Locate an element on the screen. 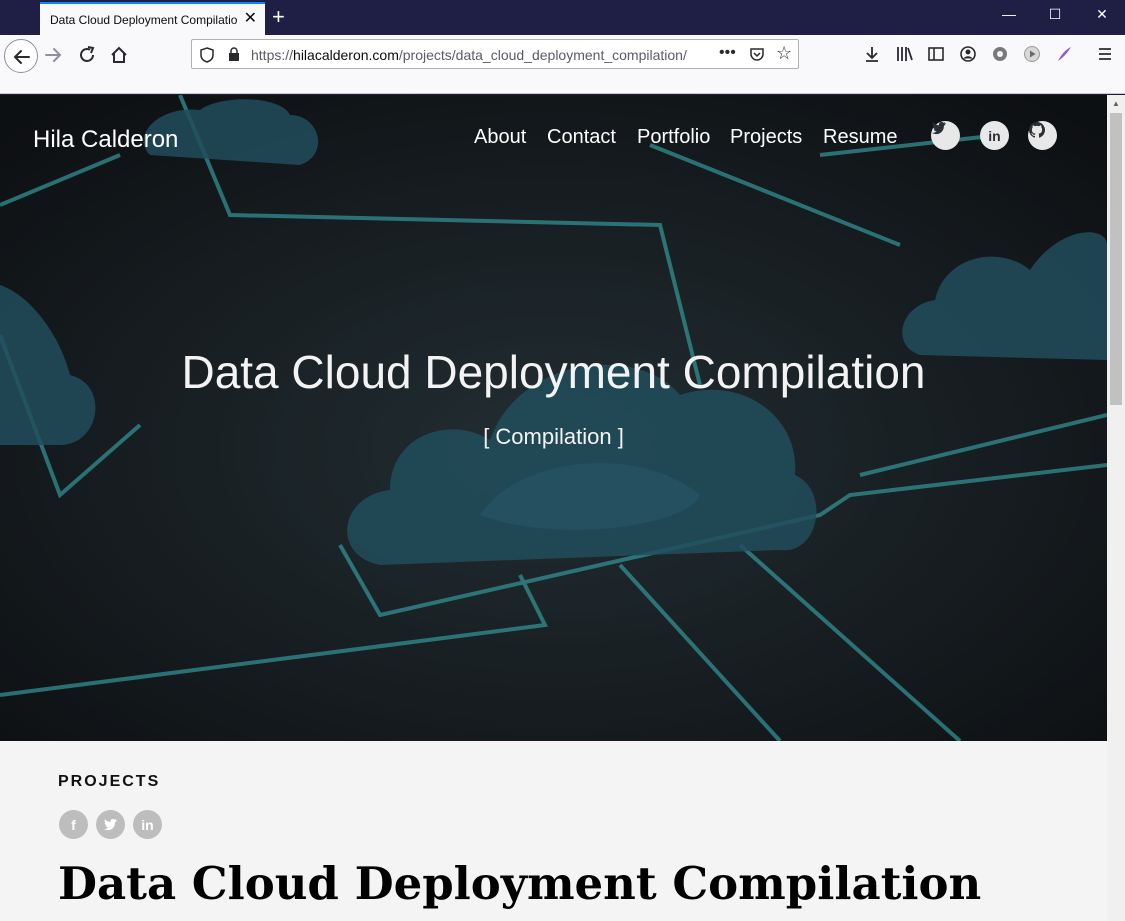 The height and width of the screenshot is (921, 1125). close-tab-icon: ✕ is located at coordinates (250, 19).